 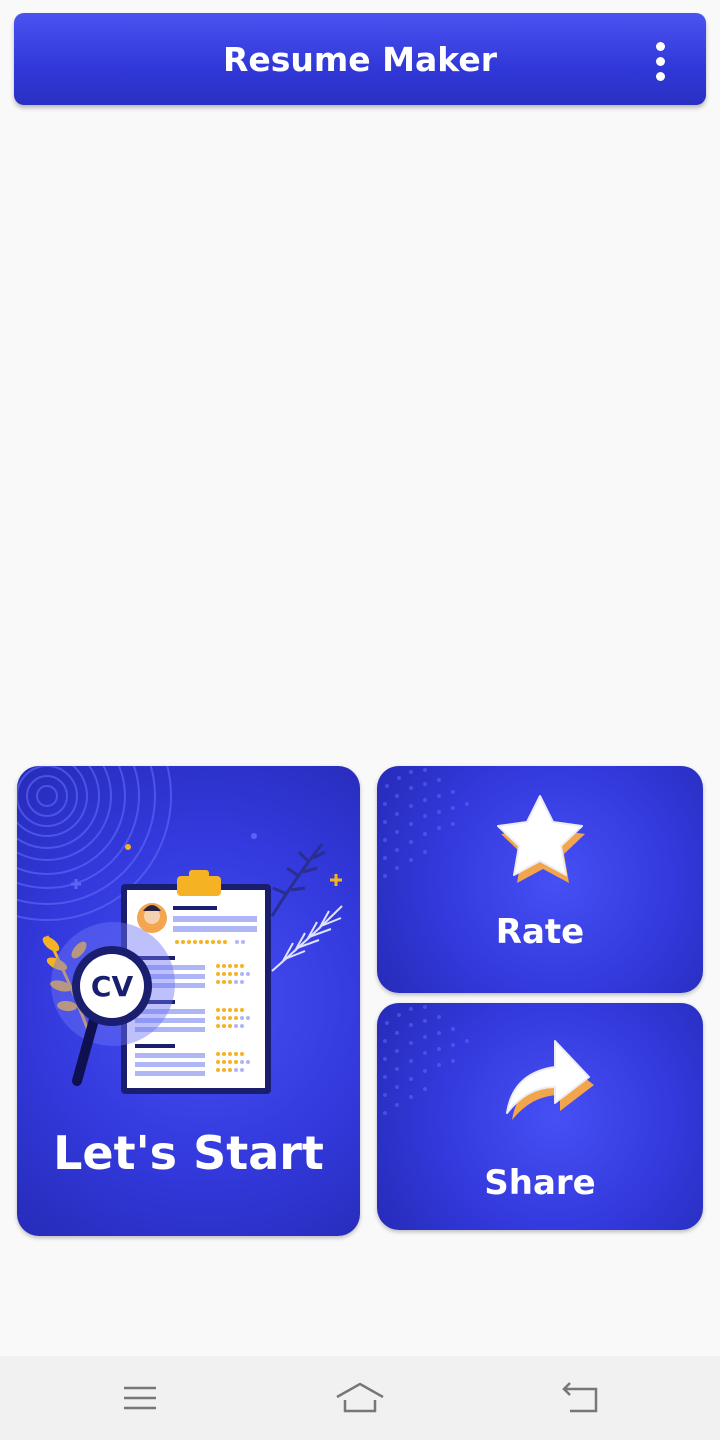 I want to click on app-bar: Resume Maker, so click(x=360, y=59).